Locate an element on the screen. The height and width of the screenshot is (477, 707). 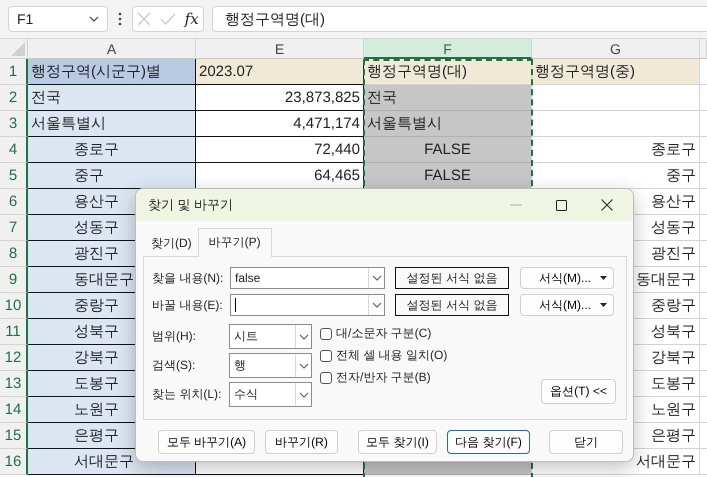
row-header: 6 is located at coordinates (14, 202).